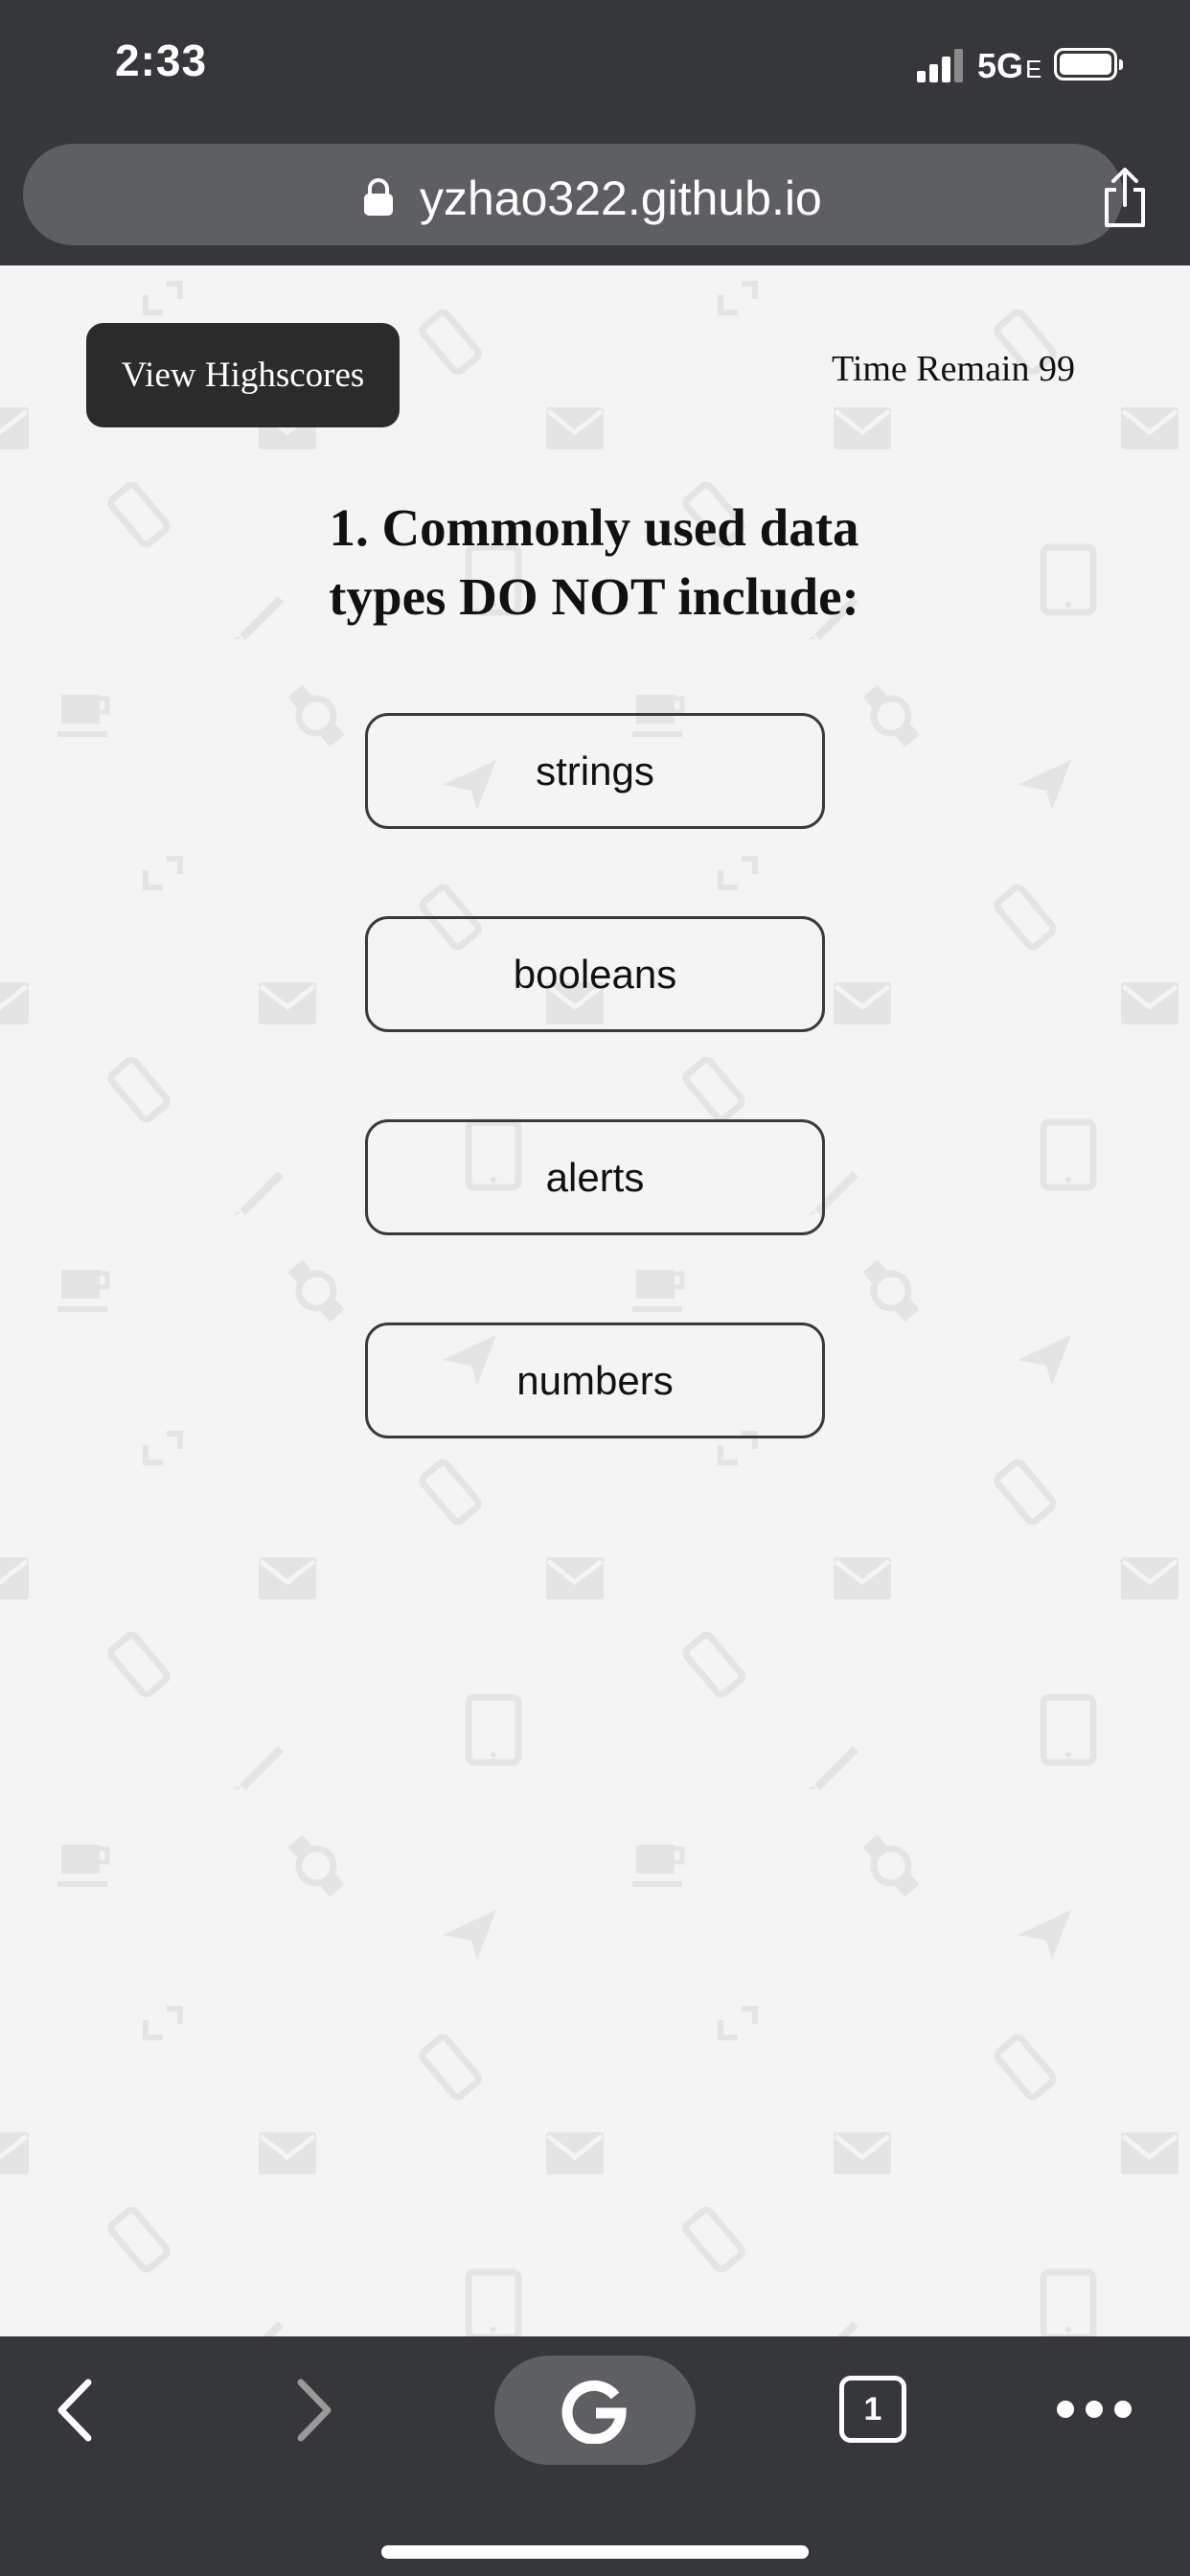 The image size is (1190, 2576). I want to click on back-icon, so click(76, 2410).